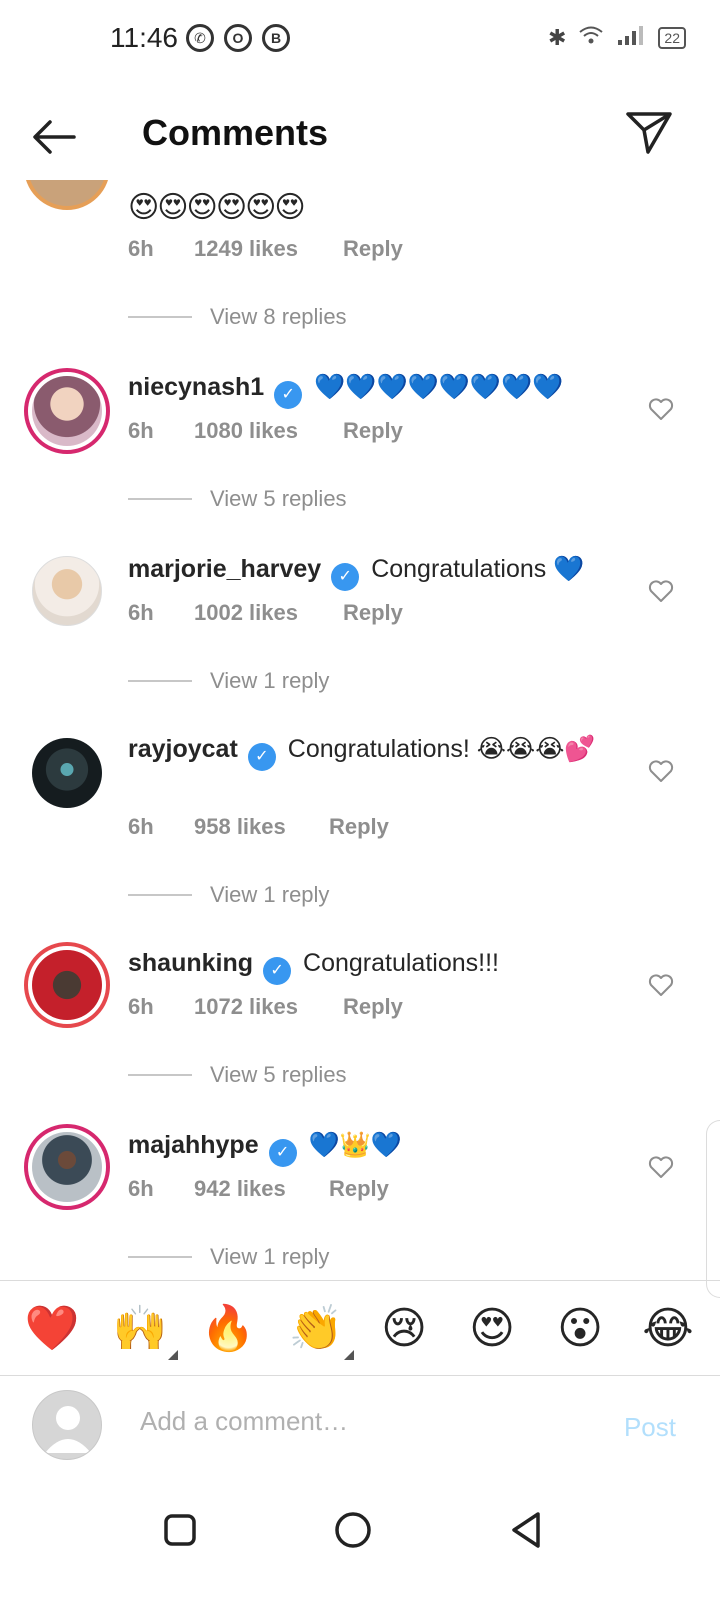 This screenshot has width=720, height=1600. I want to click on default-user-icon, so click(68, 1429).